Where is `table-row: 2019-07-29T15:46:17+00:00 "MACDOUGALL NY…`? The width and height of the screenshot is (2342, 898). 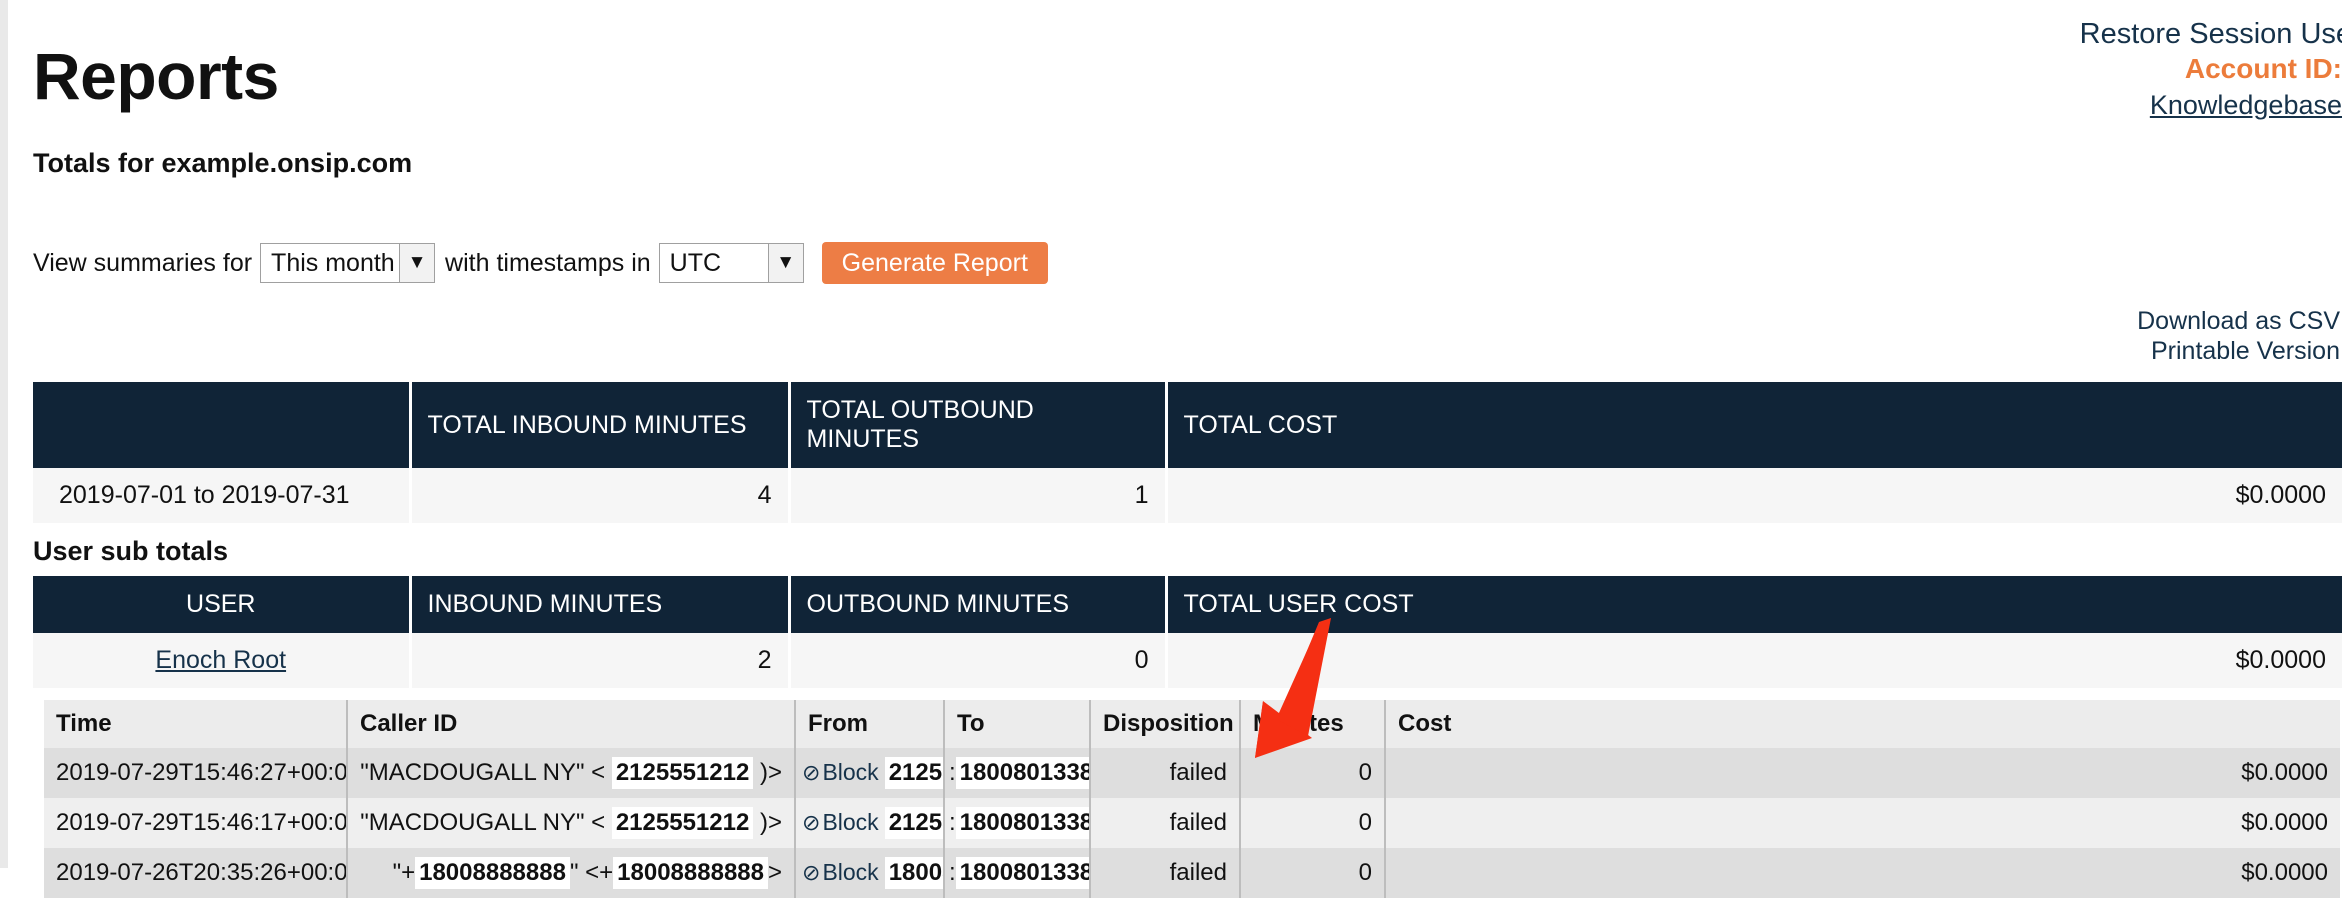 table-row: 2019-07-29T15:46:17+00:00 "MACDOUGALL NY… is located at coordinates (1192, 823).